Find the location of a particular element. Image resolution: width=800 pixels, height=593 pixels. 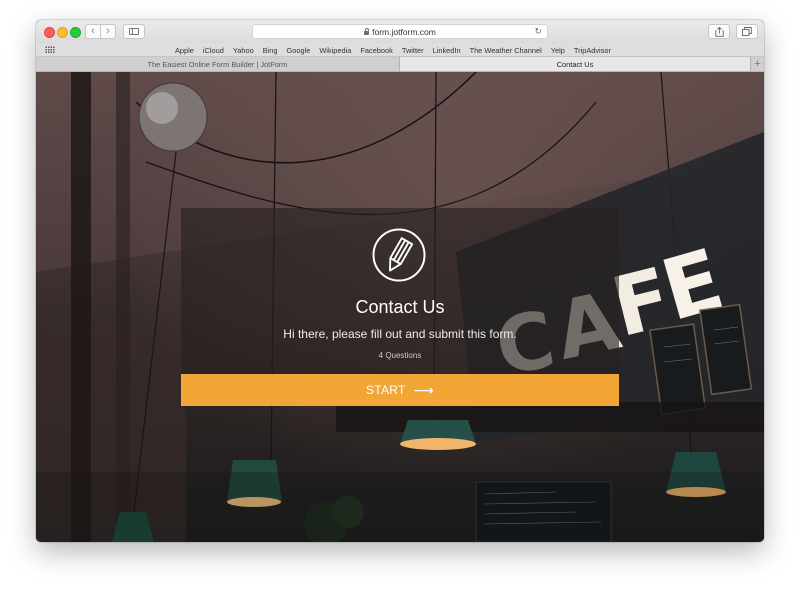

plus-icon: + is located at coordinates (757, 64).